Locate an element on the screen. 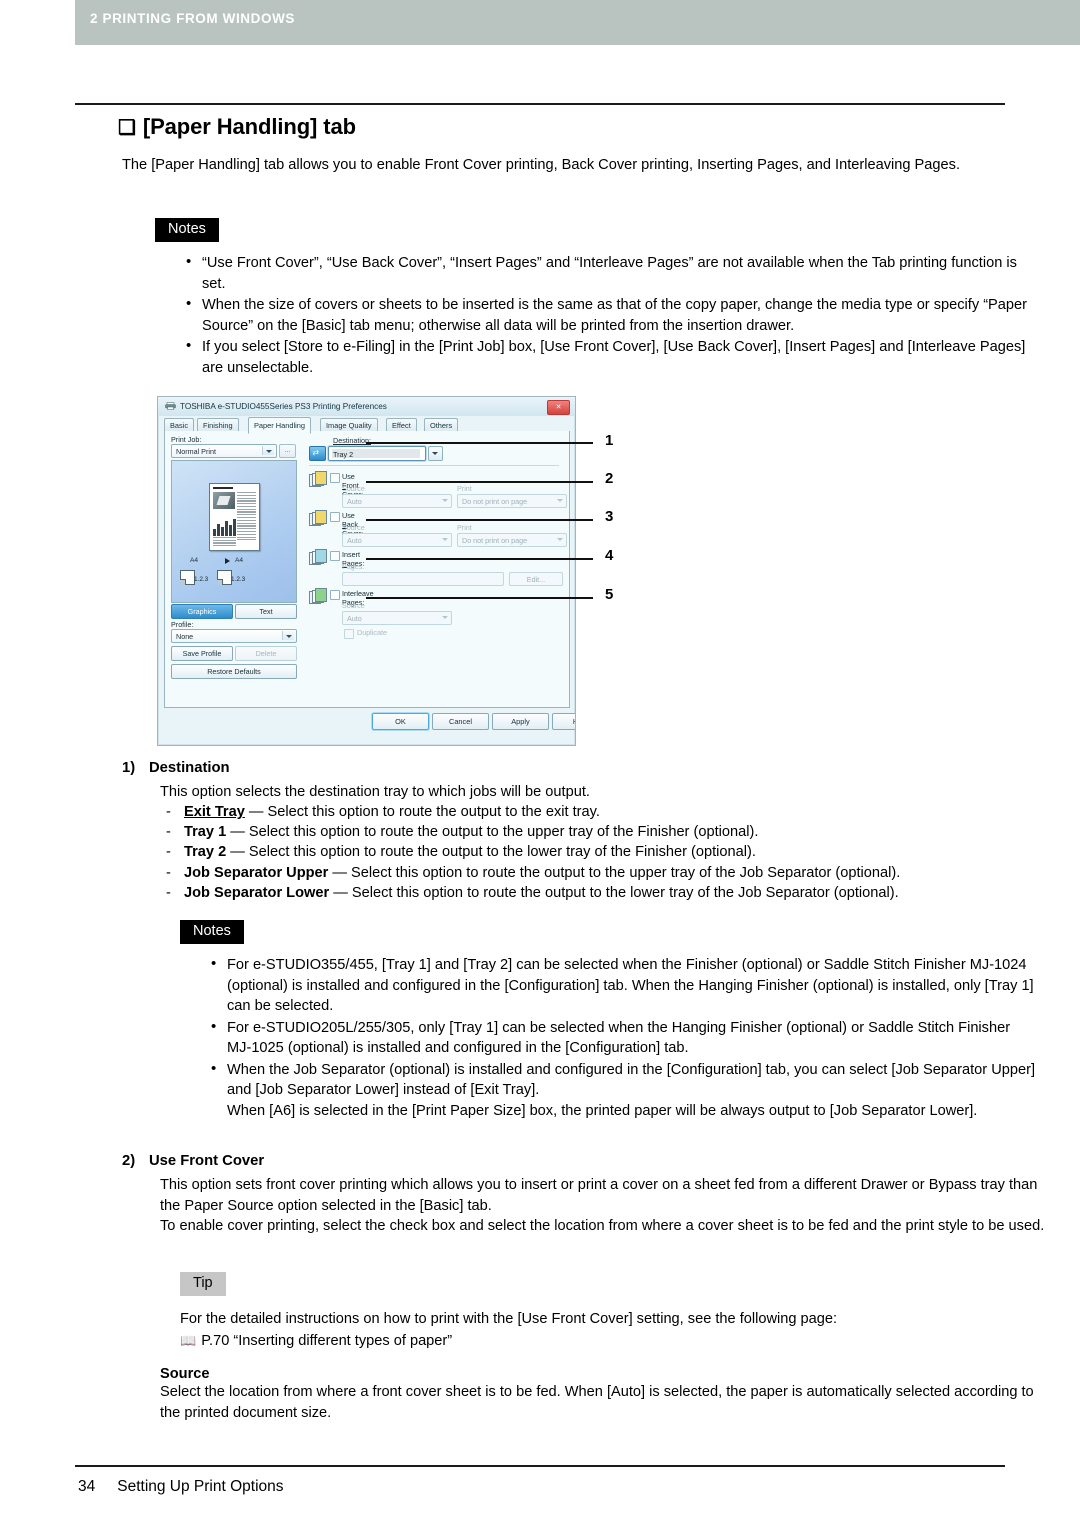 The image size is (1080, 1528). insert-pages-input is located at coordinates (423, 579).